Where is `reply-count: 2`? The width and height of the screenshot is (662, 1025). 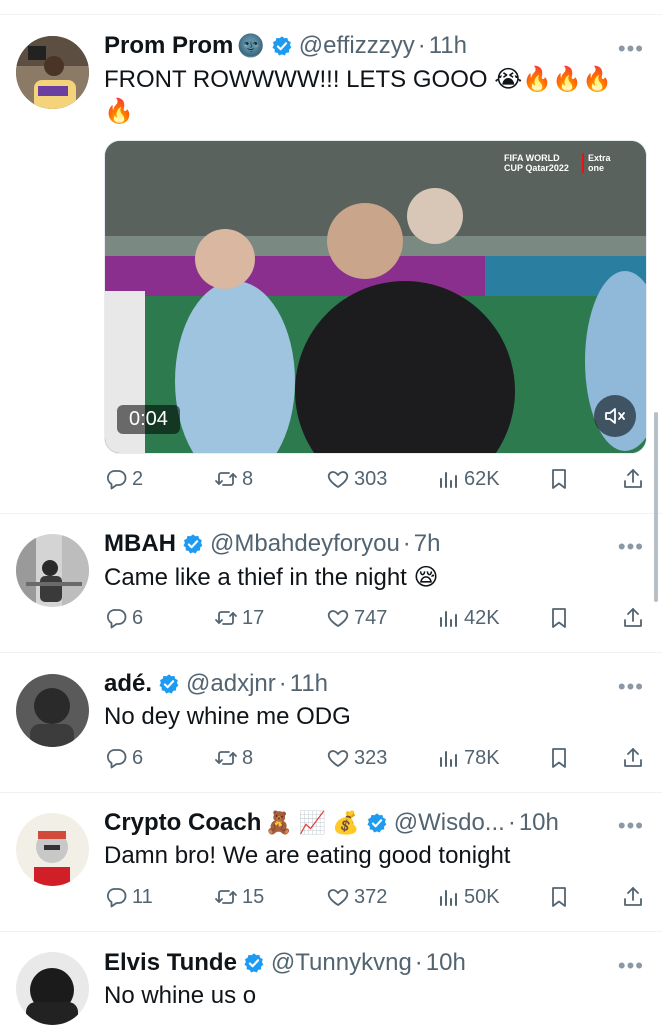 reply-count: 2 is located at coordinates (138, 478).